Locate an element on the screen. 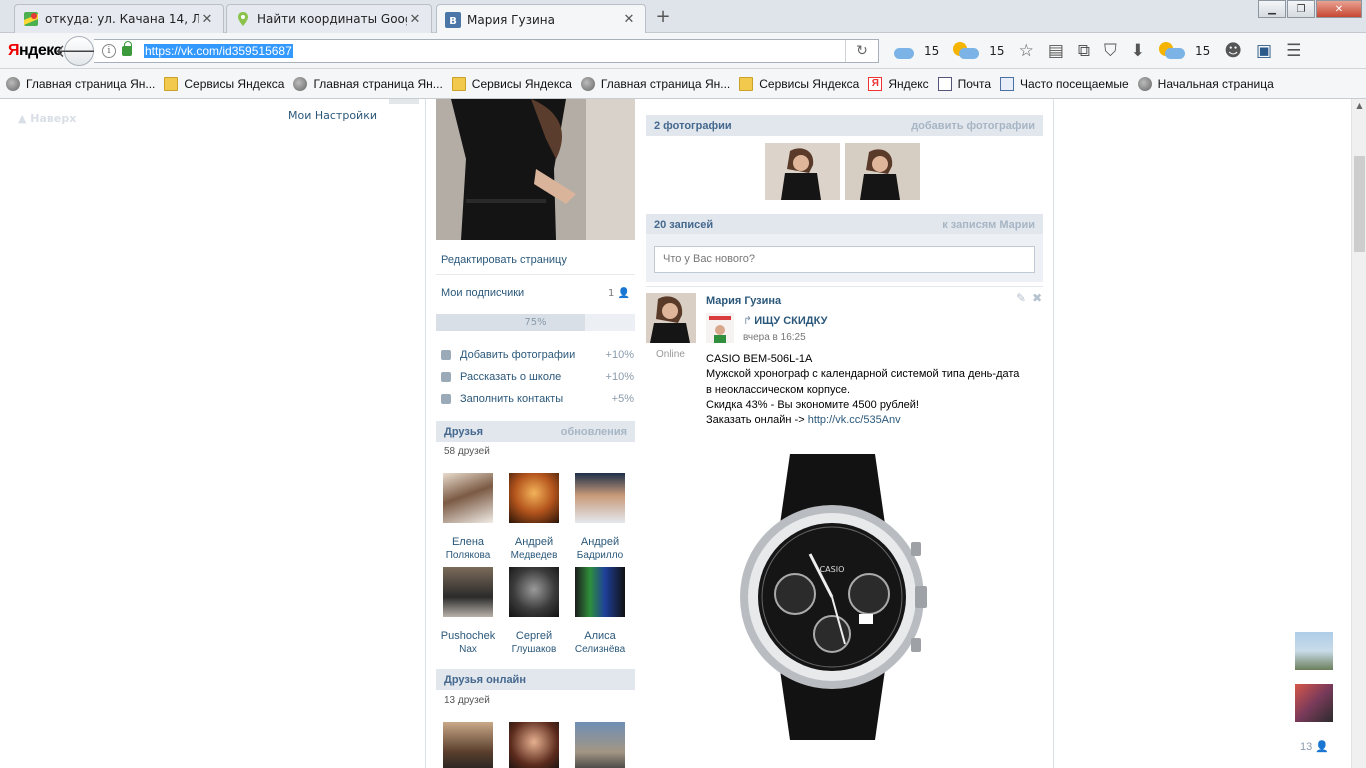 The width and height of the screenshot is (1366, 768). friends-header: Друзья обновления is located at coordinates (535, 431).